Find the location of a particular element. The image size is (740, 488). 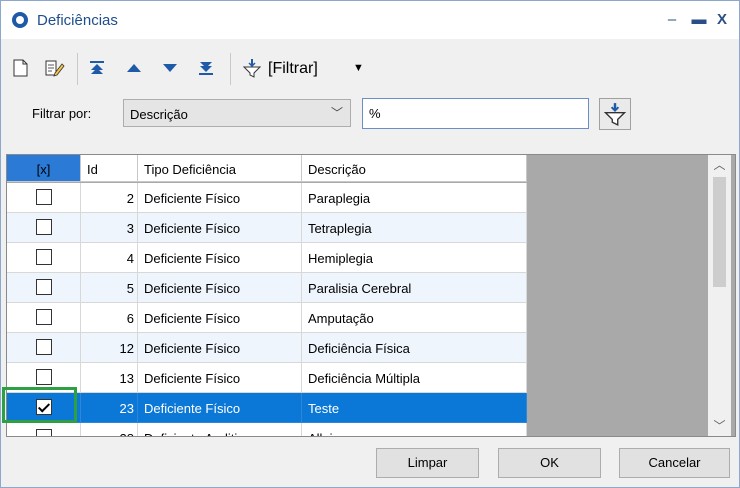

id-cell: 4 is located at coordinates (109, 258).